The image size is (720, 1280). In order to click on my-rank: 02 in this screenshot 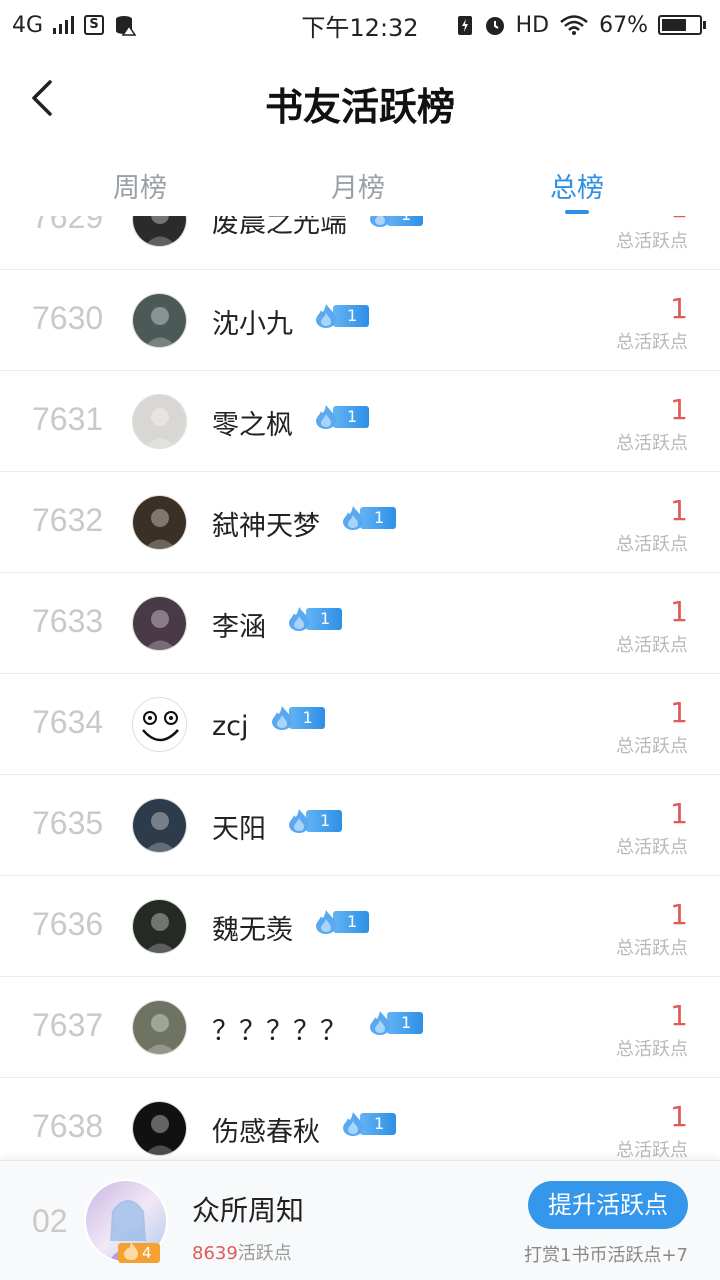, I will do `click(50, 1221)`.